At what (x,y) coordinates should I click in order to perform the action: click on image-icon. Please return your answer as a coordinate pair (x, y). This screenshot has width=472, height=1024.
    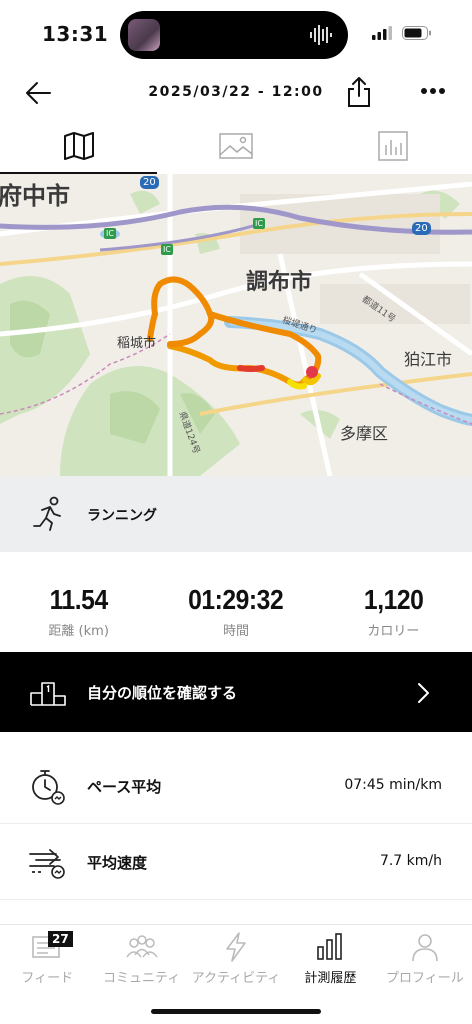
    Looking at the image, I should click on (236, 146).